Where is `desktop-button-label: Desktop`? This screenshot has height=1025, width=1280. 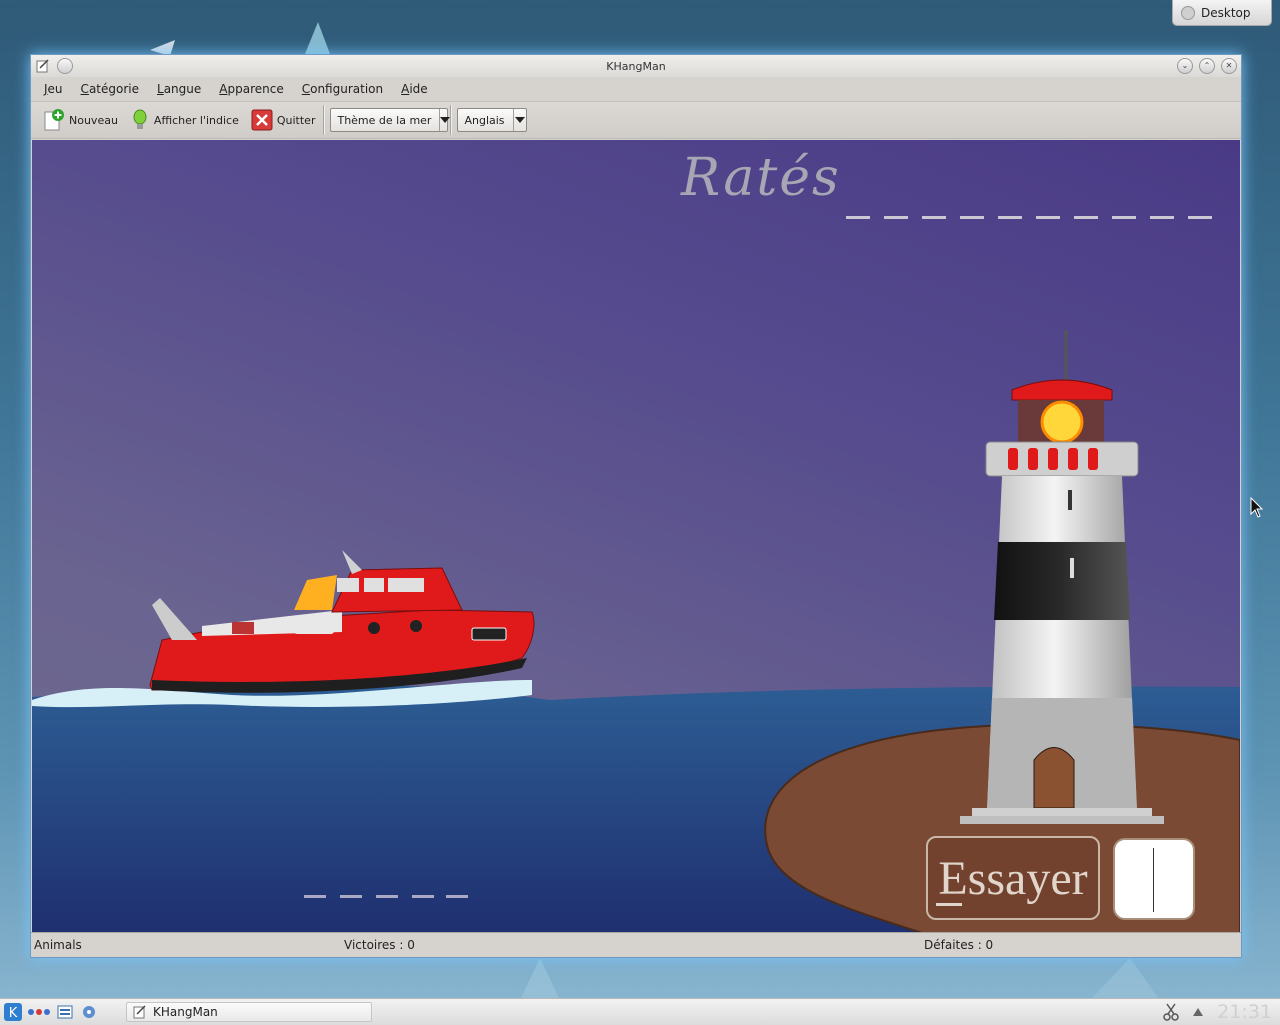 desktop-button-label: Desktop is located at coordinates (1226, 12).